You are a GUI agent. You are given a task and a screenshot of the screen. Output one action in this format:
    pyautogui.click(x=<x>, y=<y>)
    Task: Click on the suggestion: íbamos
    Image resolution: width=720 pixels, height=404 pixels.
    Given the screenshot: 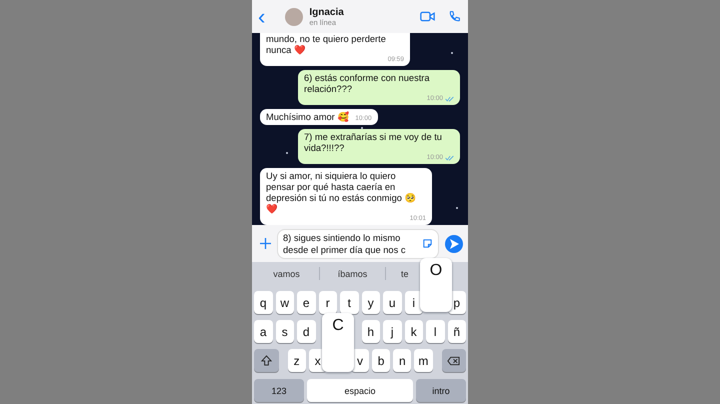 What is the action you would take?
    pyautogui.click(x=353, y=273)
    